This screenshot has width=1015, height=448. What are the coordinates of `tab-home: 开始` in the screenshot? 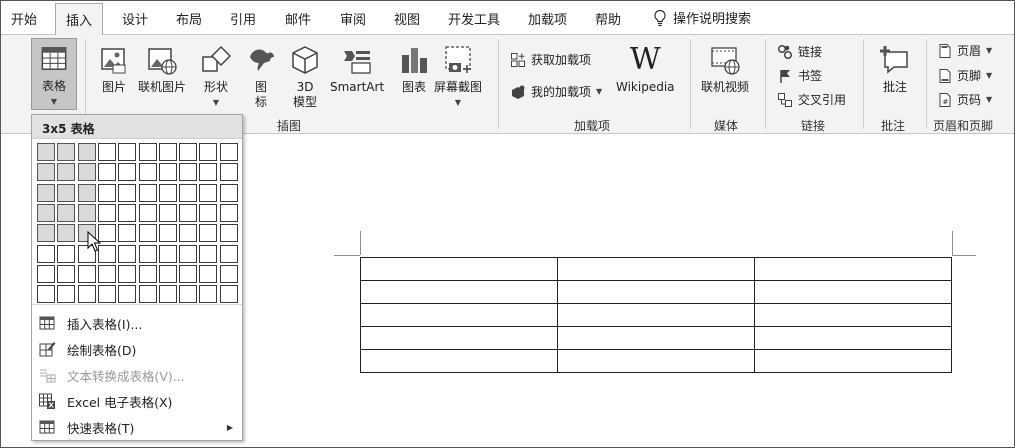 It's located at (24, 18).